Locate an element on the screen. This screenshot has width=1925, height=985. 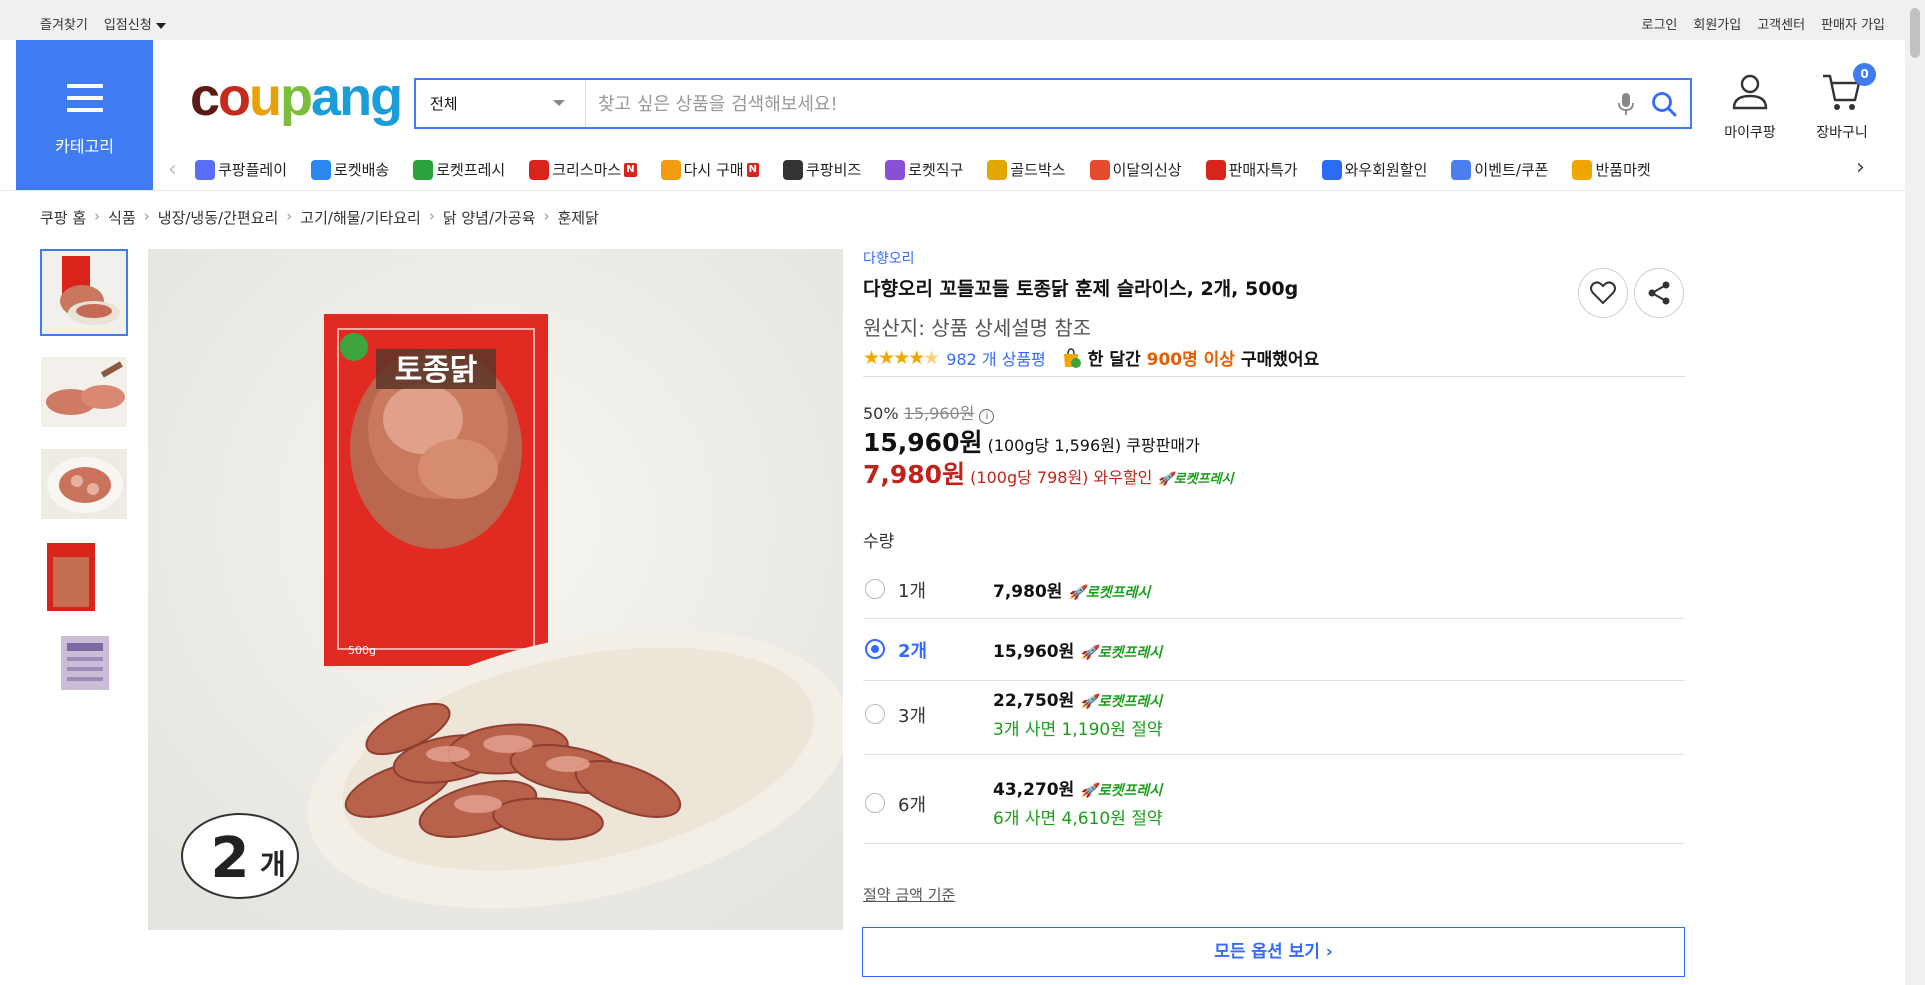
all-options-button: 모든 옵션 보기 › is located at coordinates (1273, 952).